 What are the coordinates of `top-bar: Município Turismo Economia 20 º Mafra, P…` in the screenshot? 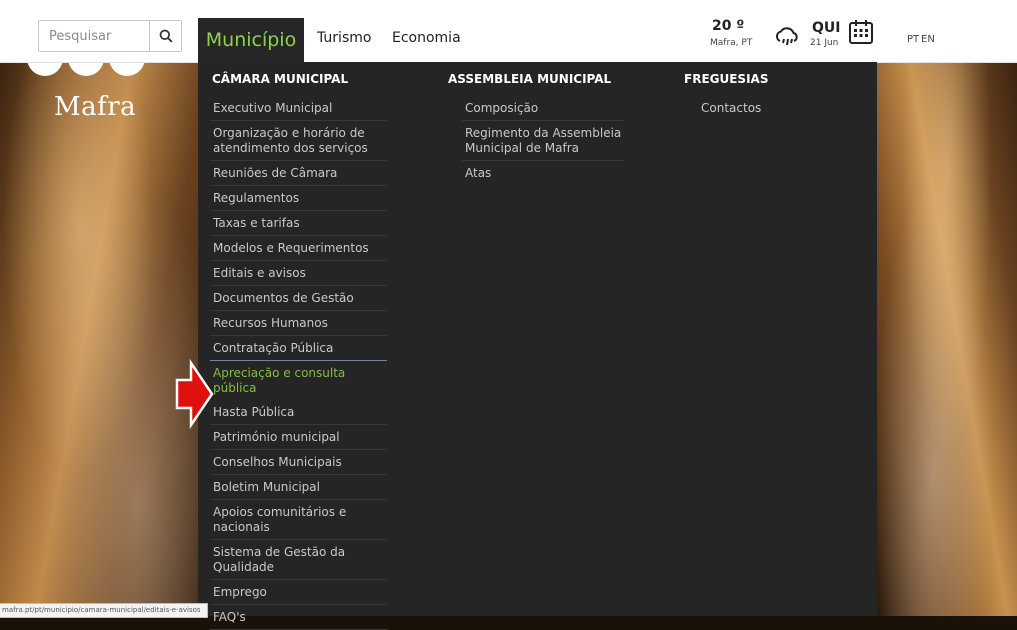 It's located at (508, 31).